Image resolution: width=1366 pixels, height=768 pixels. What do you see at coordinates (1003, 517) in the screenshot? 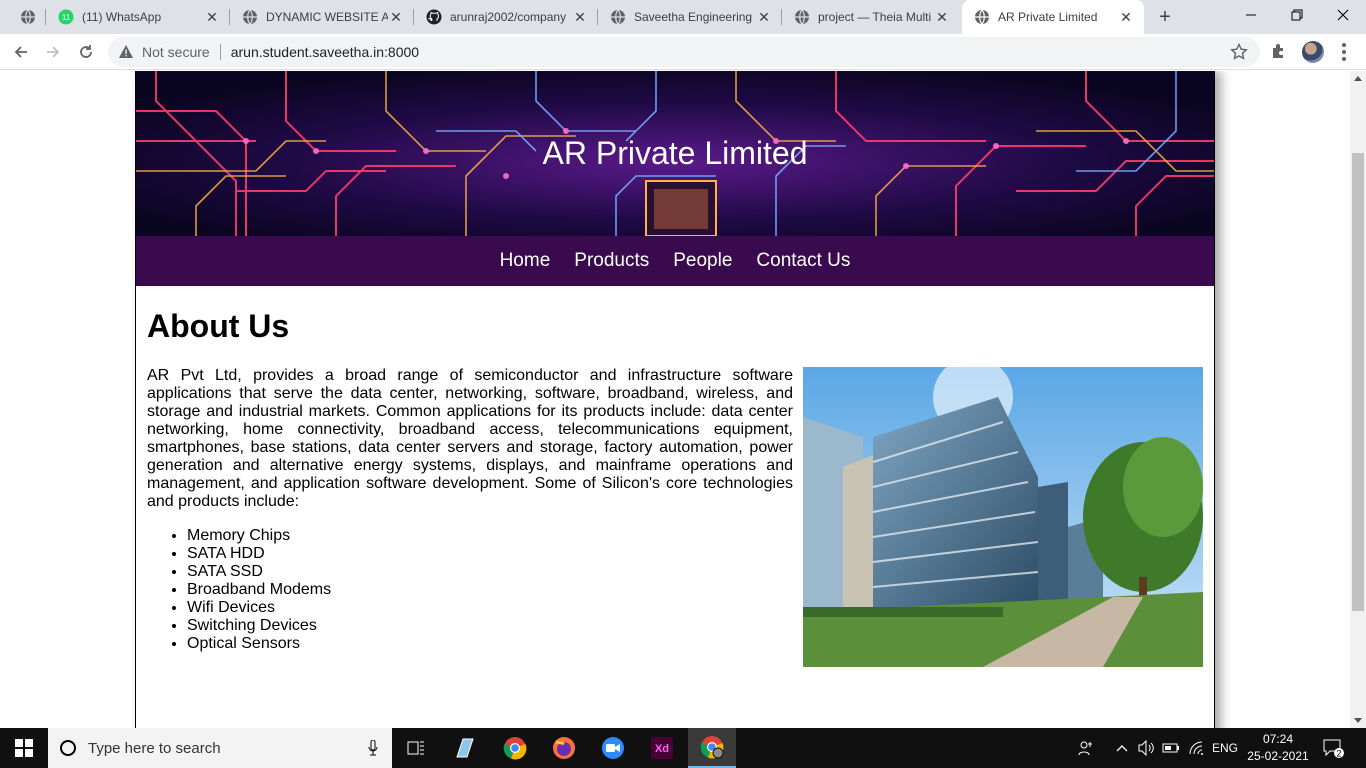
I see `office-building-image` at bounding box center [1003, 517].